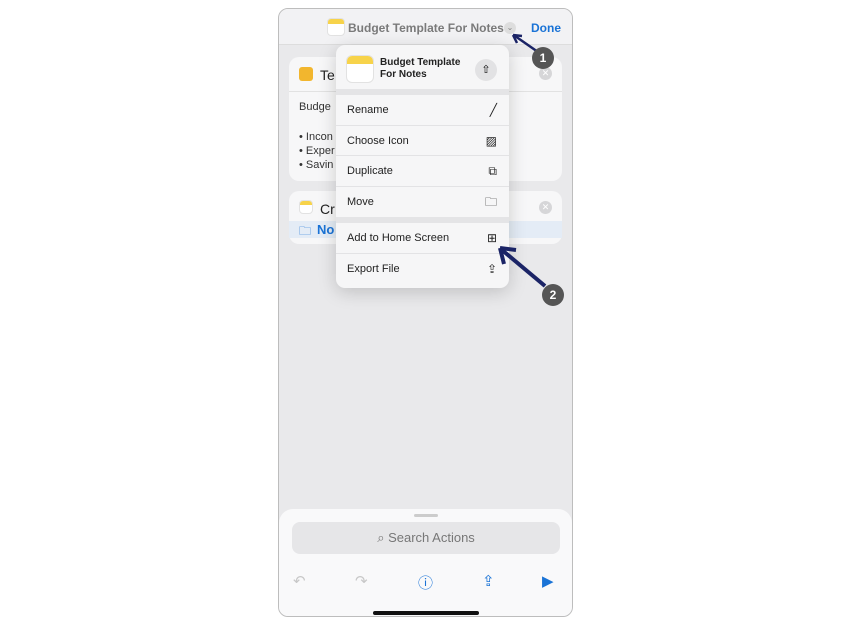  Describe the element at coordinates (543, 58) in the screenshot. I see `annotation-marker-1: 1` at that location.